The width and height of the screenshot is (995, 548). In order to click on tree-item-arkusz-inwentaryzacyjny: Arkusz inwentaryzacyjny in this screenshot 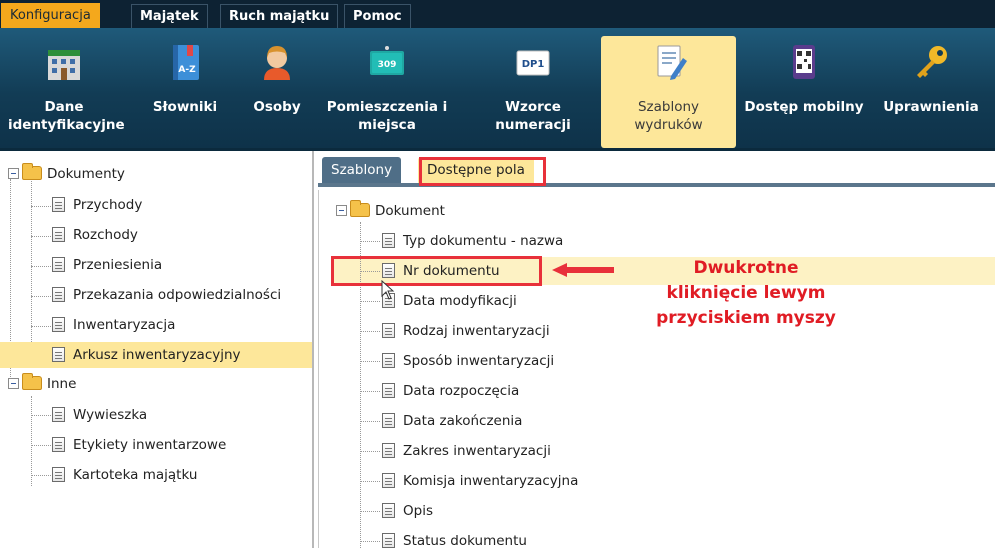, I will do `click(156, 355)`.